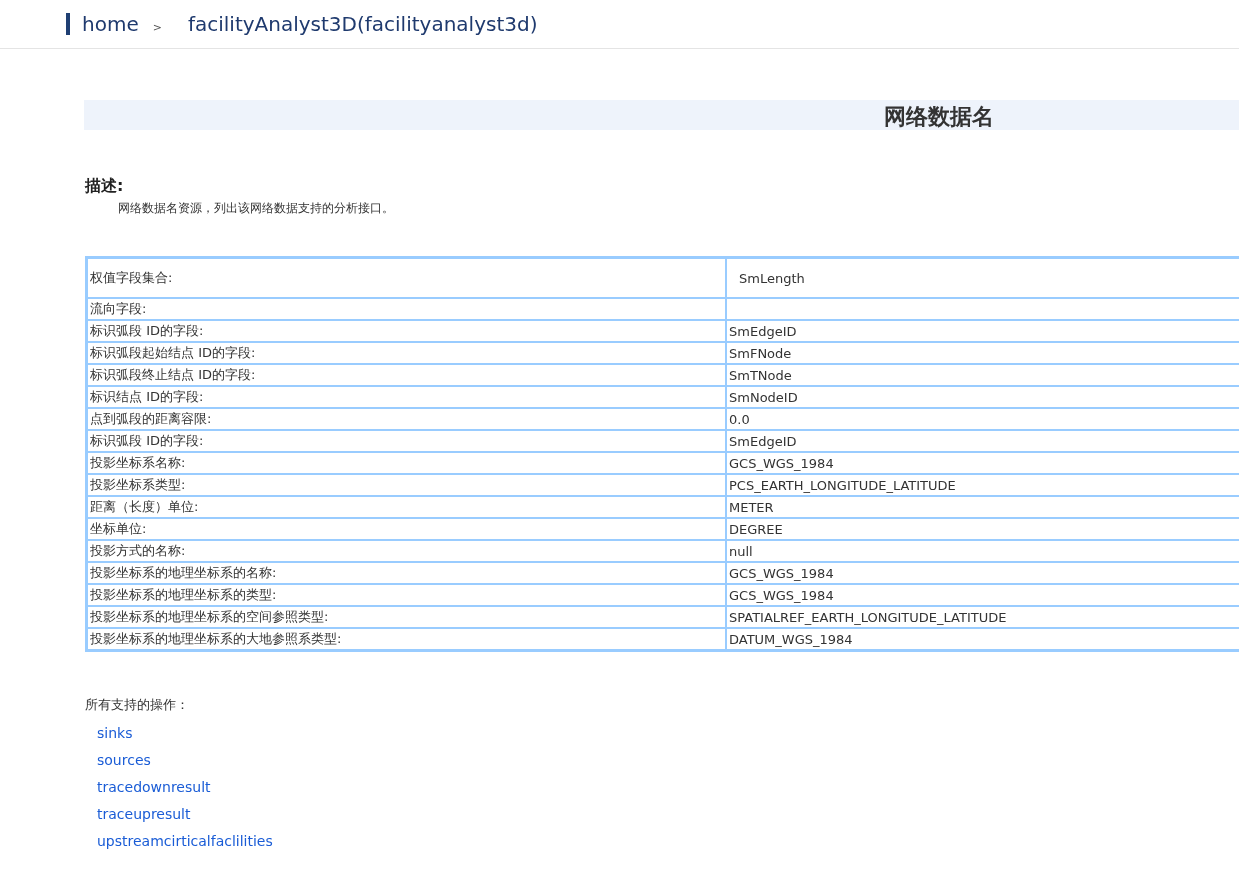 This screenshot has height=894, width=1239. Describe the element at coordinates (137, 705) in the screenshot. I see `operations-heading: 所有支持的操作：` at that location.